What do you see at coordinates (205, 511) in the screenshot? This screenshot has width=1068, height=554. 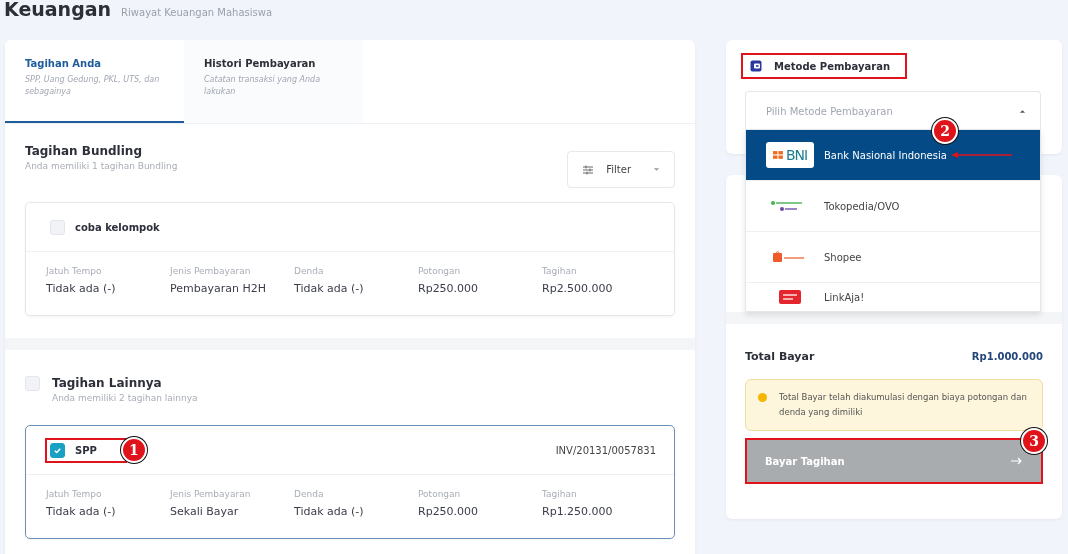 I see `field-value: Sekali Bayar` at bounding box center [205, 511].